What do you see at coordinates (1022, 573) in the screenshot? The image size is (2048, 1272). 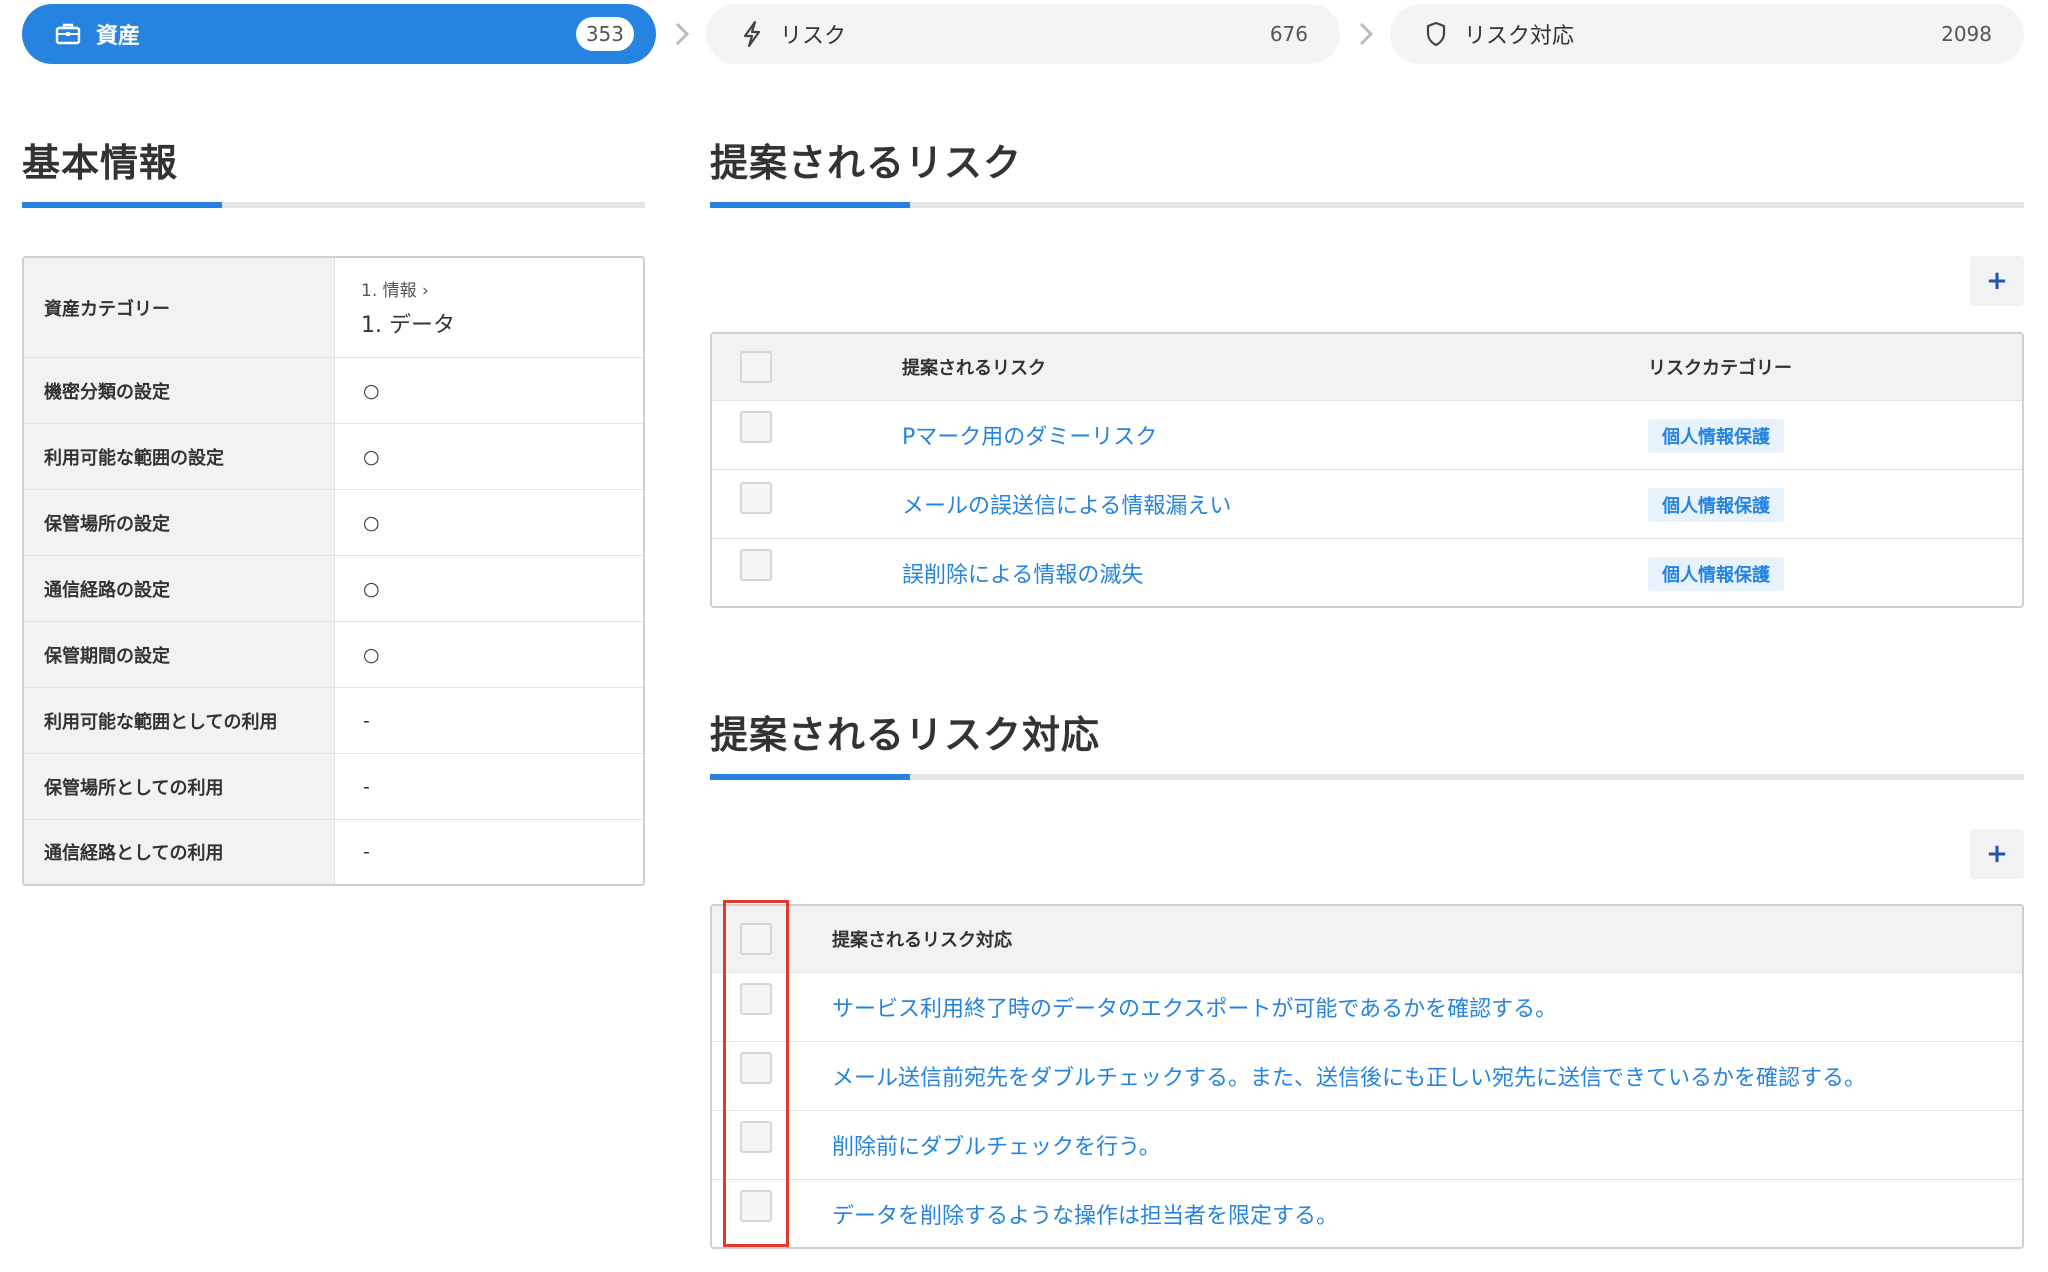 I see `risk-link: 誤削除による情報の滅失` at bounding box center [1022, 573].